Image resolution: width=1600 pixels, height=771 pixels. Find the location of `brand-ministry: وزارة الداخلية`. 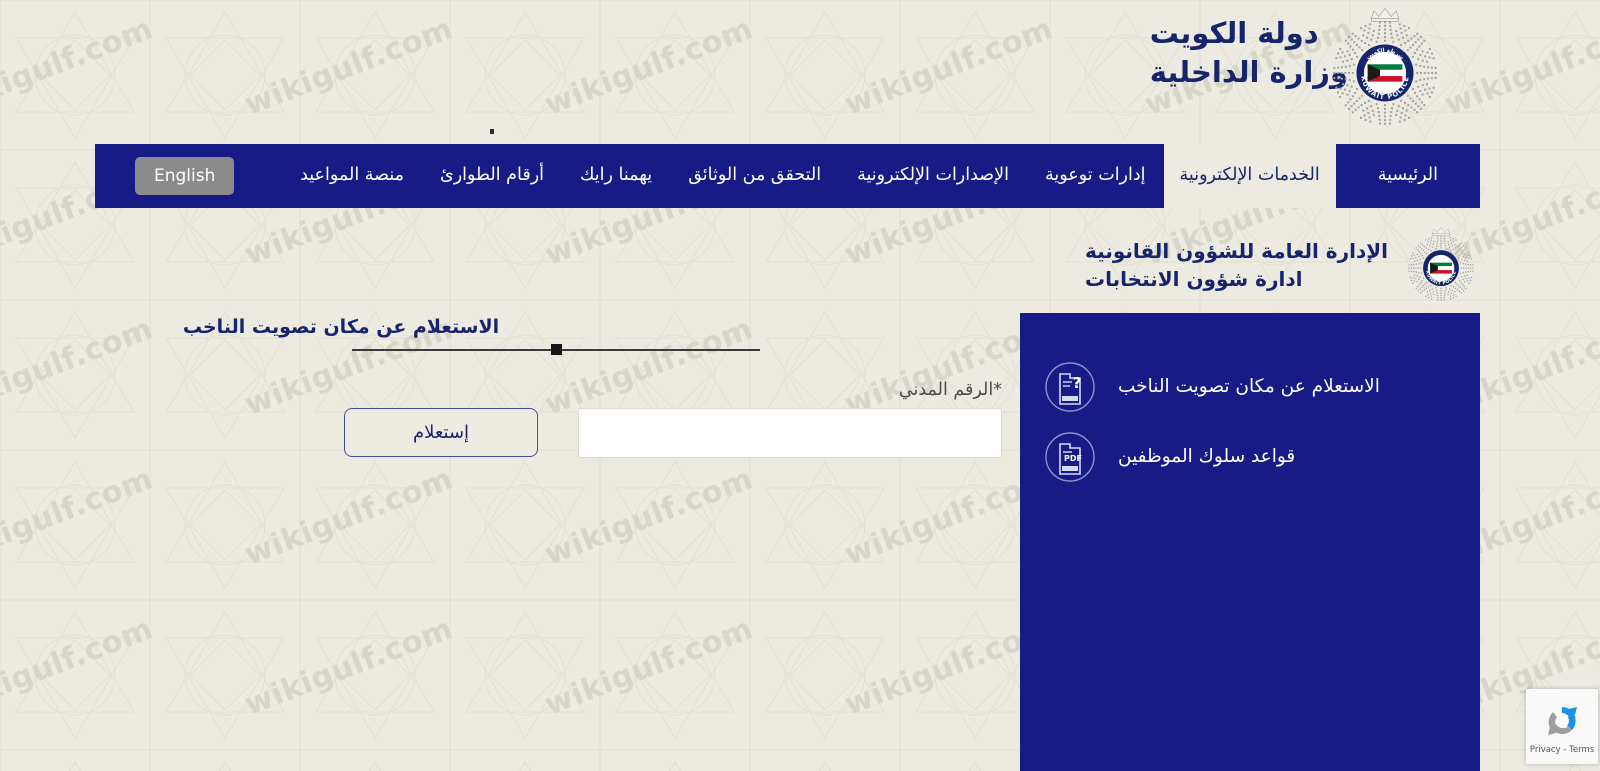

brand-ministry: وزارة الداخلية is located at coordinates (1248, 71).